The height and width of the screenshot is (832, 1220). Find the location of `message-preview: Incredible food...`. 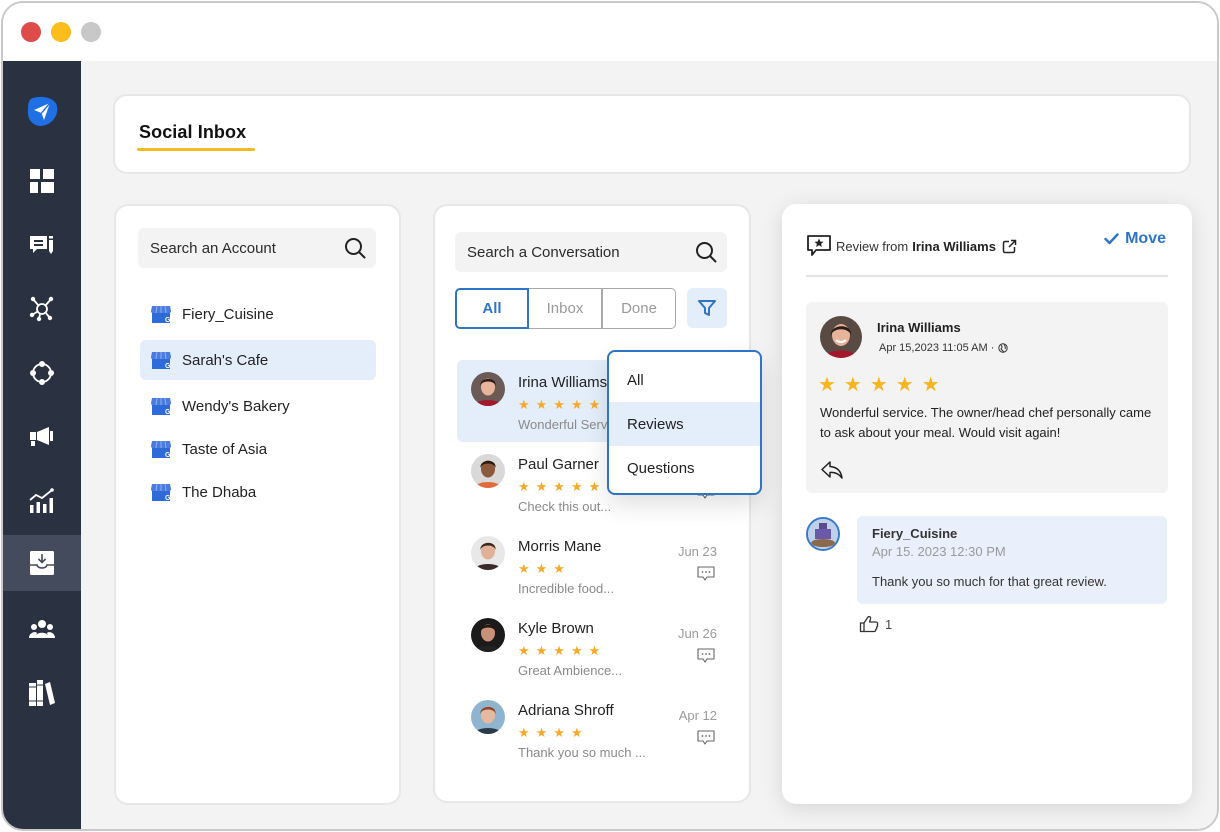

message-preview: Incredible food... is located at coordinates (566, 588).